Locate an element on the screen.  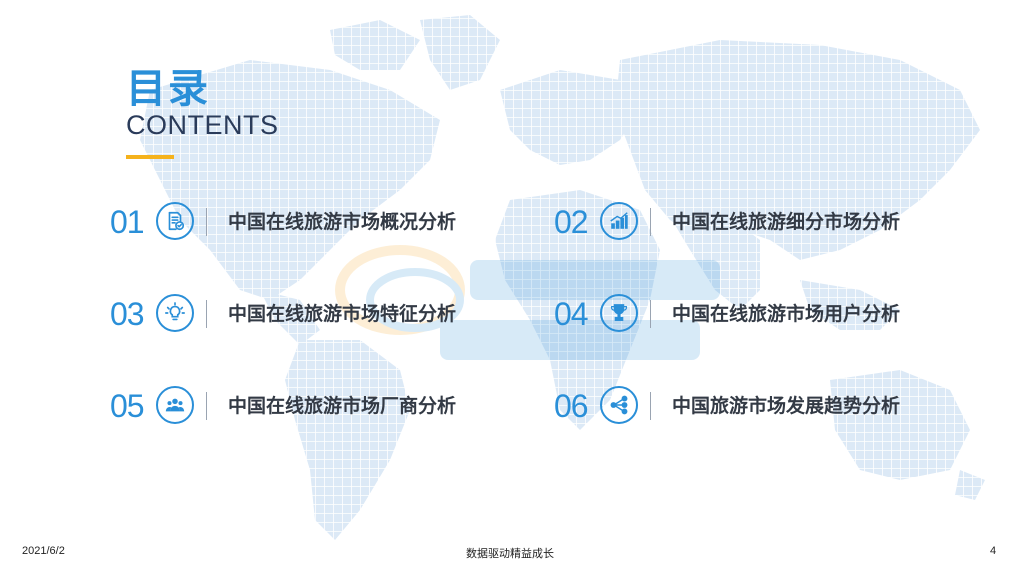
document-check-icon is located at coordinates (175, 221).